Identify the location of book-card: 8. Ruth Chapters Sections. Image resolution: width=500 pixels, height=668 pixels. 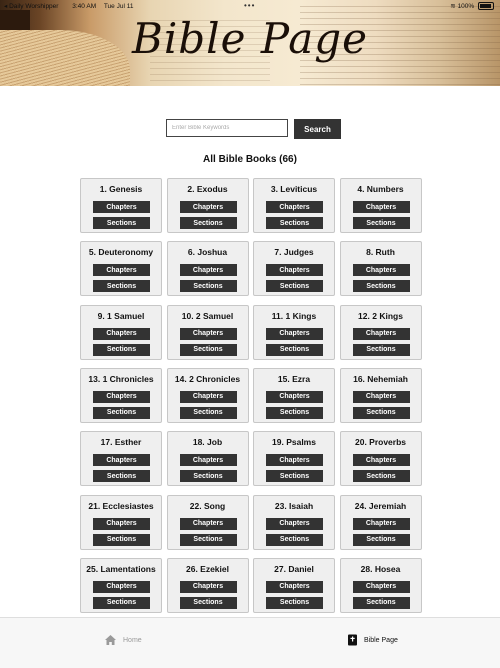
(380, 269).